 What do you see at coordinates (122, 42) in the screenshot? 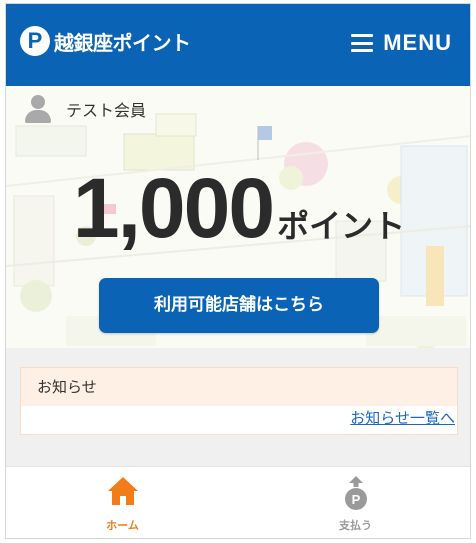
I see `logo-text: 越銀座ポイント` at bounding box center [122, 42].